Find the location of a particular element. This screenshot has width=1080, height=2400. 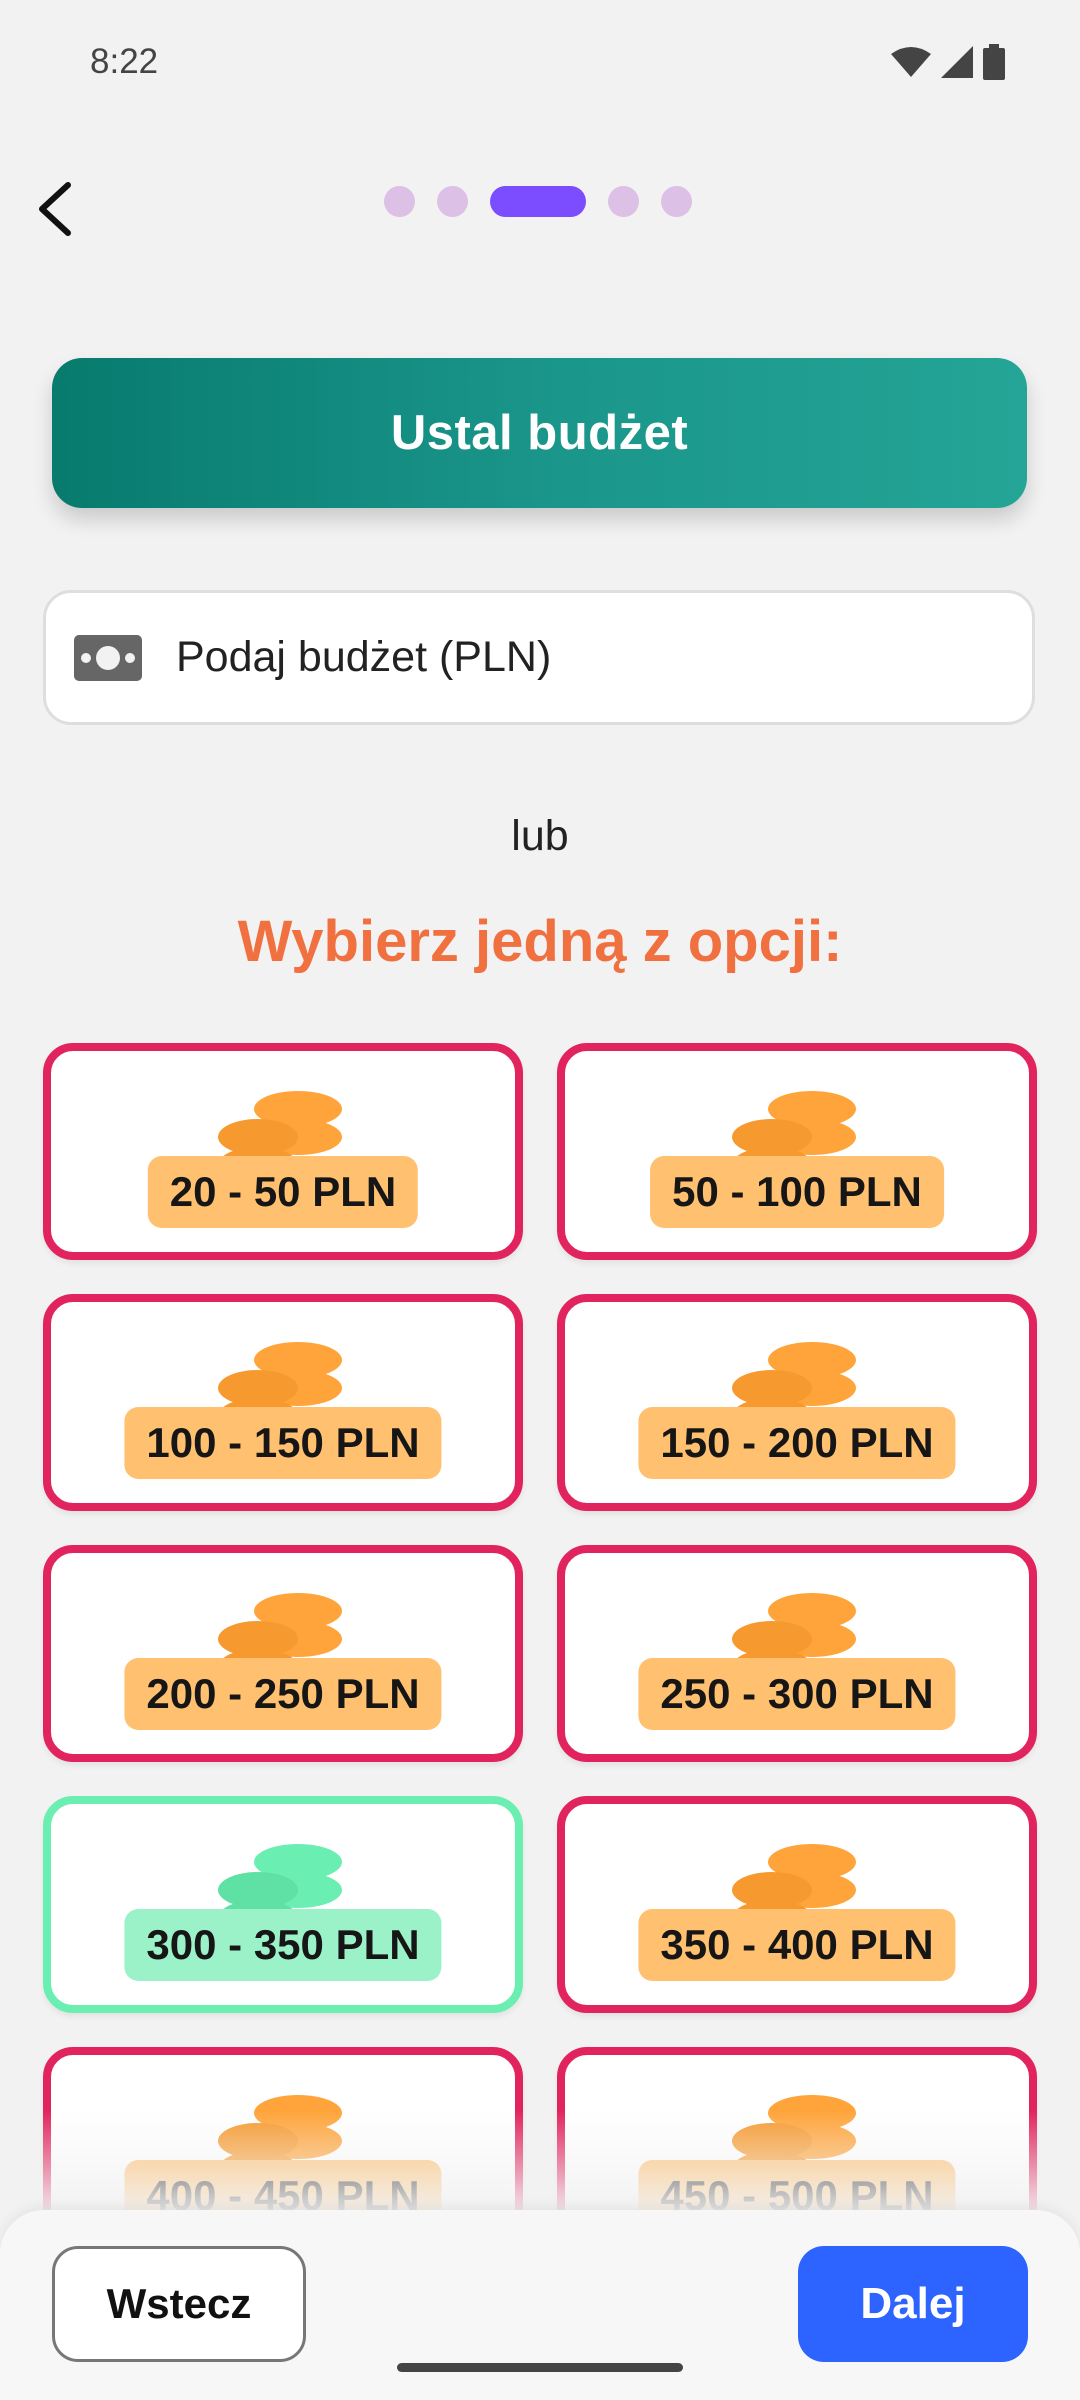

status-time: 8:22 is located at coordinates (124, 61).